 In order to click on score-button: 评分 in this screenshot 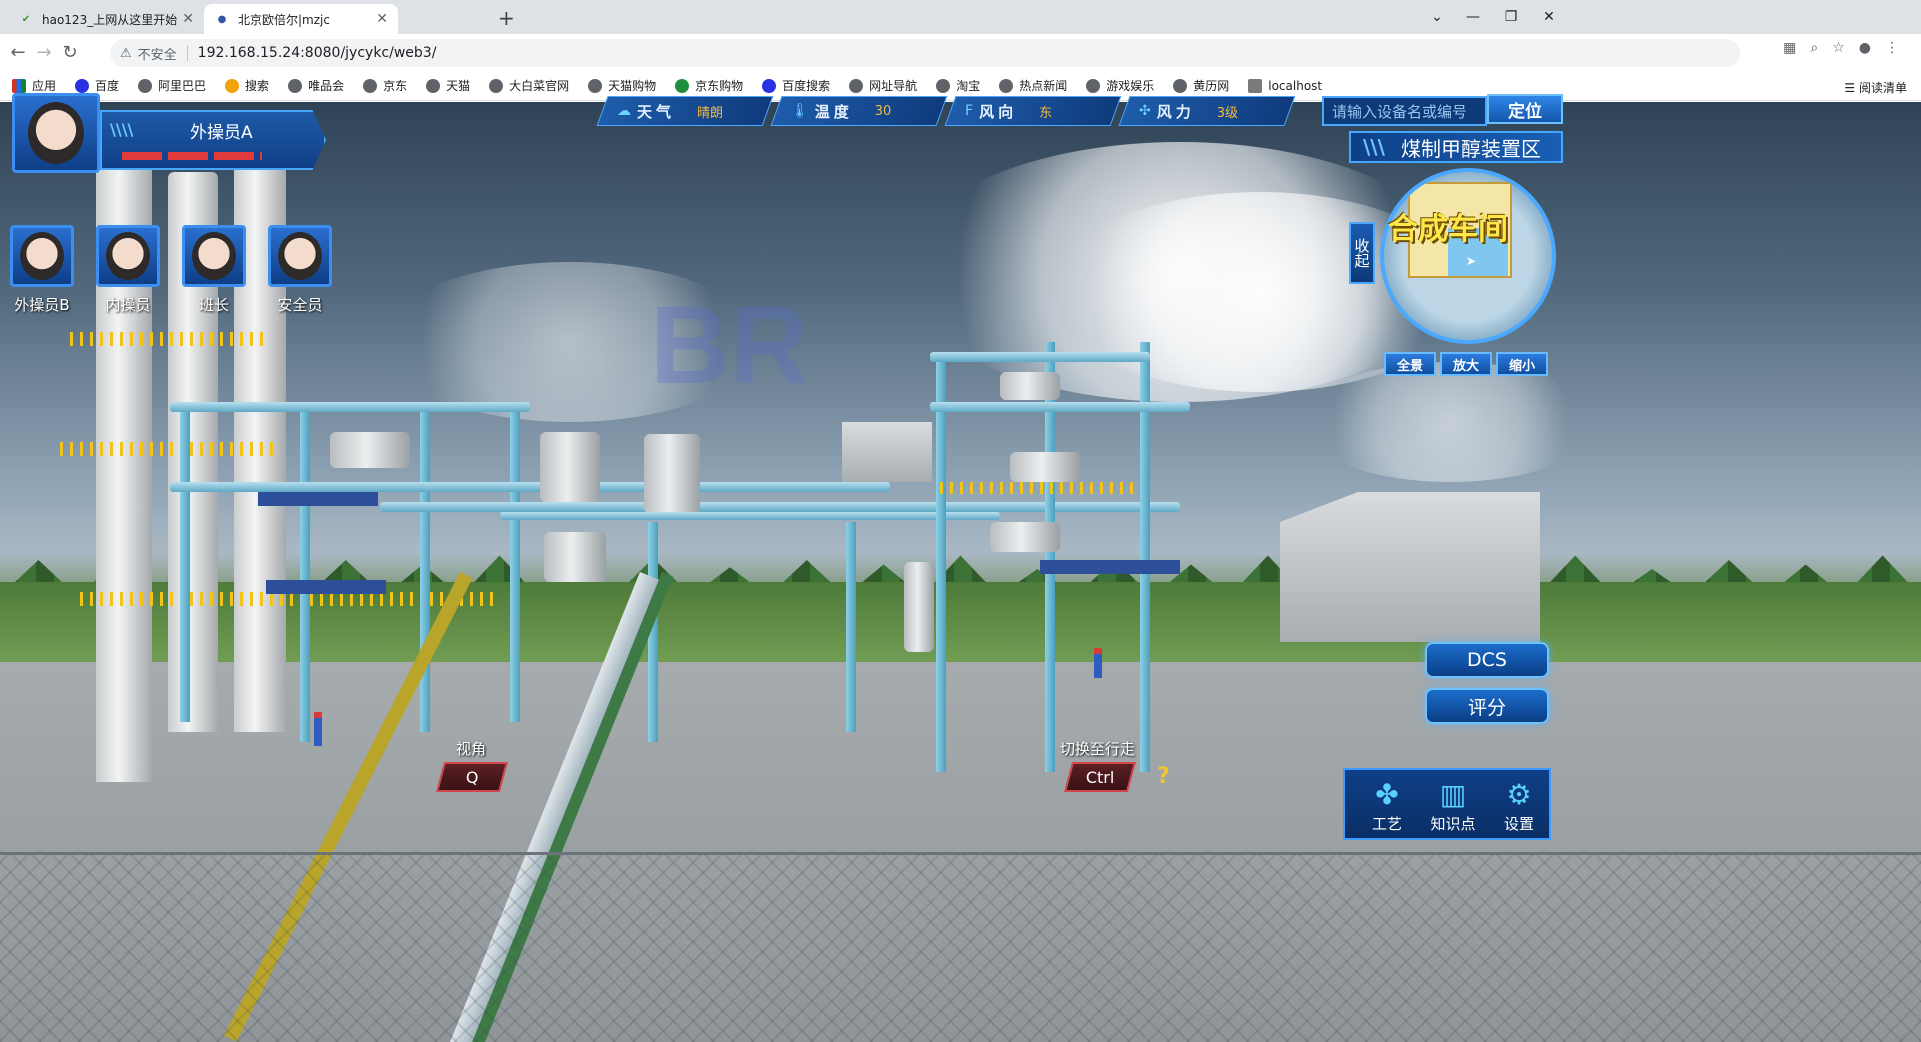, I will do `click(1487, 706)`.